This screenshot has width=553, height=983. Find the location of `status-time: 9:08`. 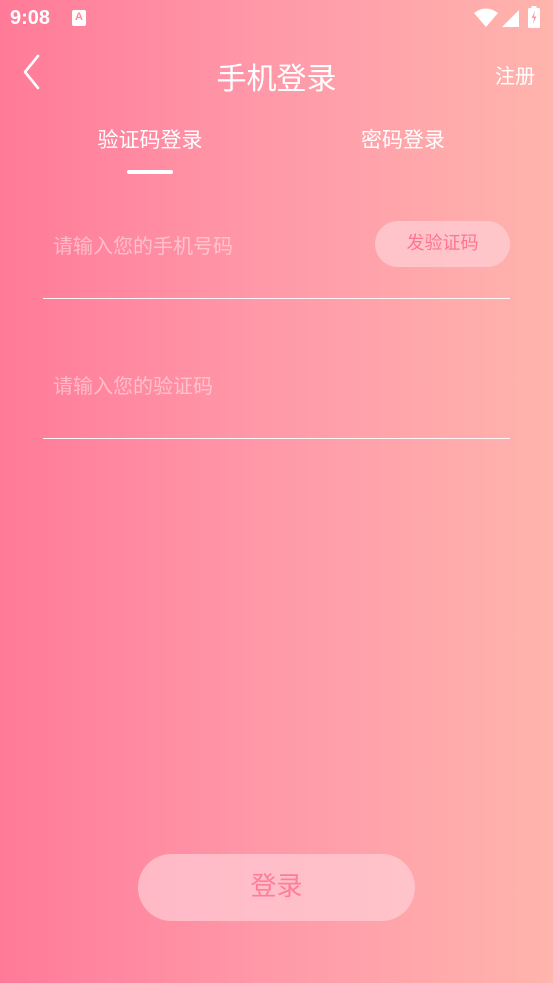

status-time: 9:08 is located at coordinates (30, 18).